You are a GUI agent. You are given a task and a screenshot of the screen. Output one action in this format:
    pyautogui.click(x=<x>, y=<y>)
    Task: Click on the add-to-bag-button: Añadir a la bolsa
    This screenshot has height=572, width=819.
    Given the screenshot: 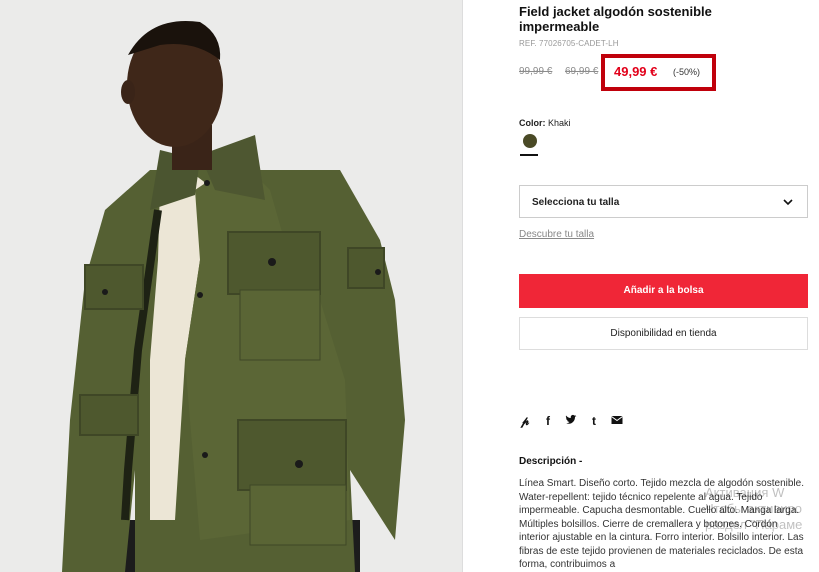 What is the action you would take?
    pyautogui.click(x=663, y=291)
    